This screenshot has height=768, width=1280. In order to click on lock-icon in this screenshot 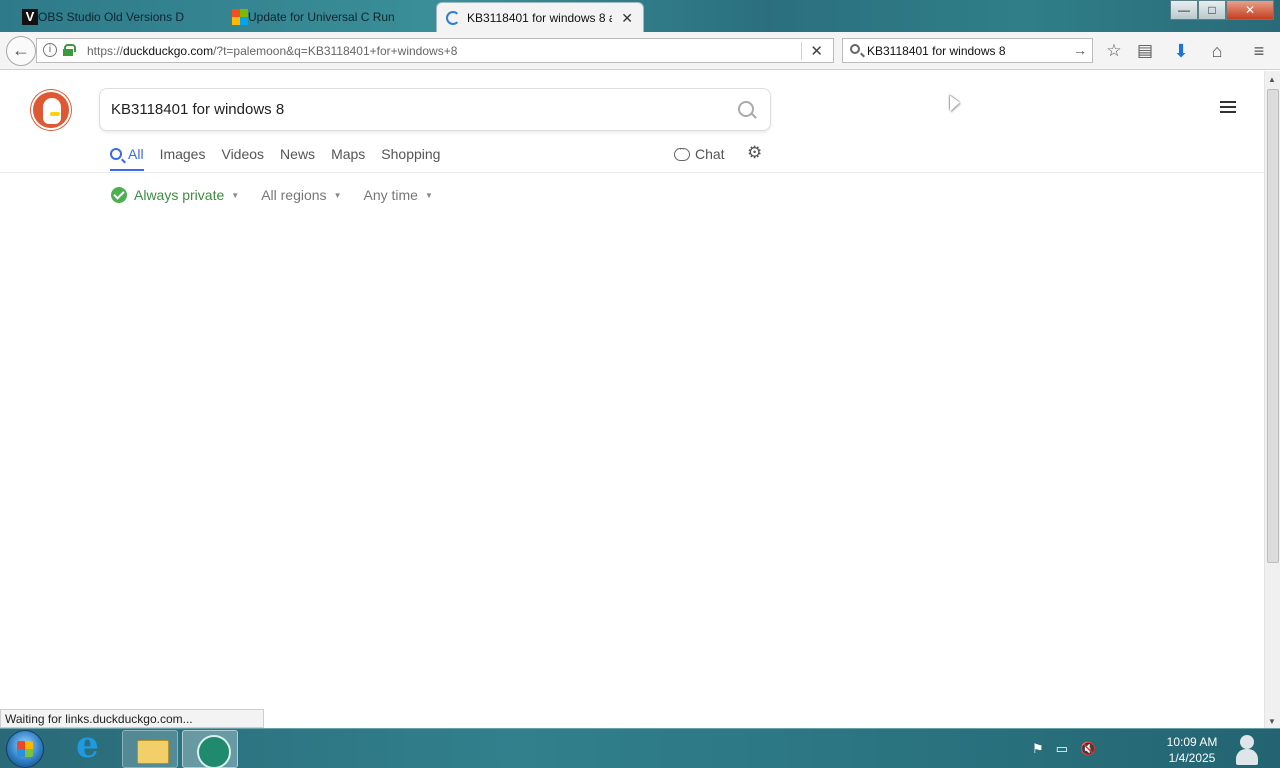, I will do `click(69, 50)`.